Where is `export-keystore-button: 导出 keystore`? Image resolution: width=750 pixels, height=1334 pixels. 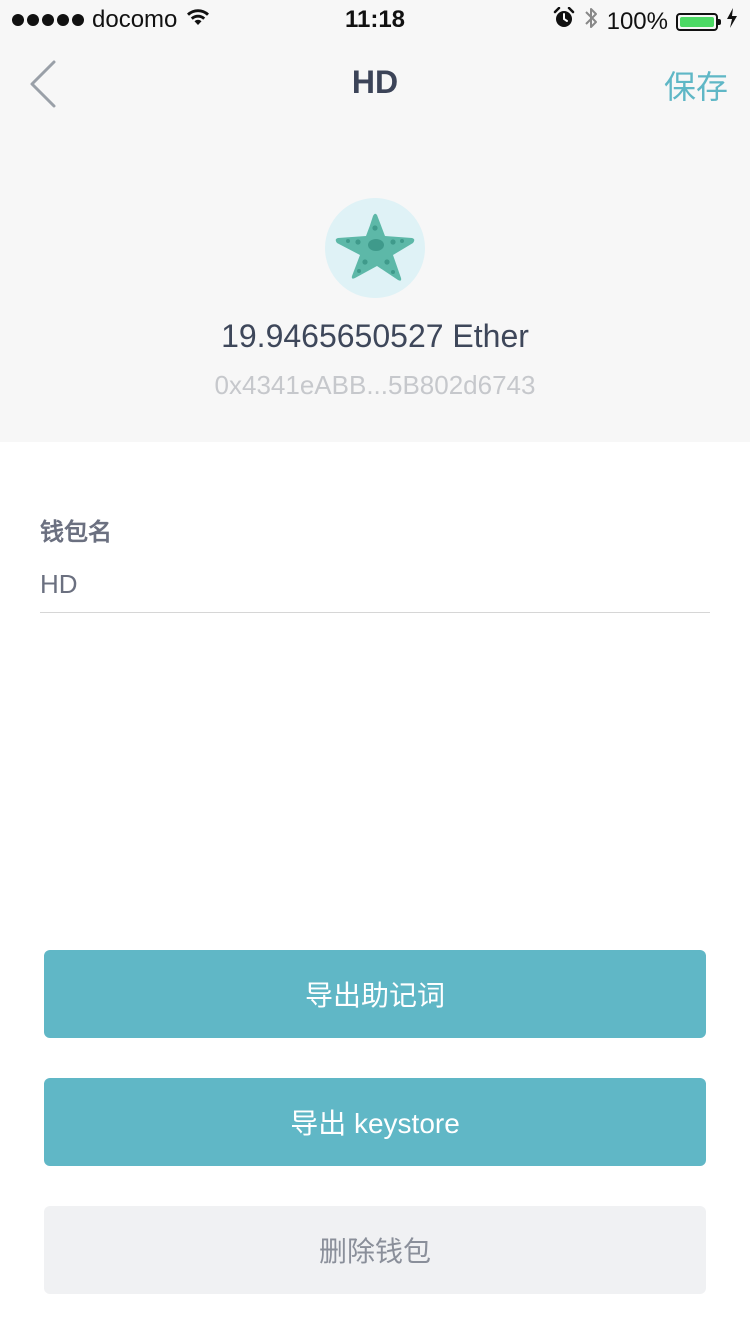
export-keystore-button: 导出 keystore is located at coordinates (375, 1122).